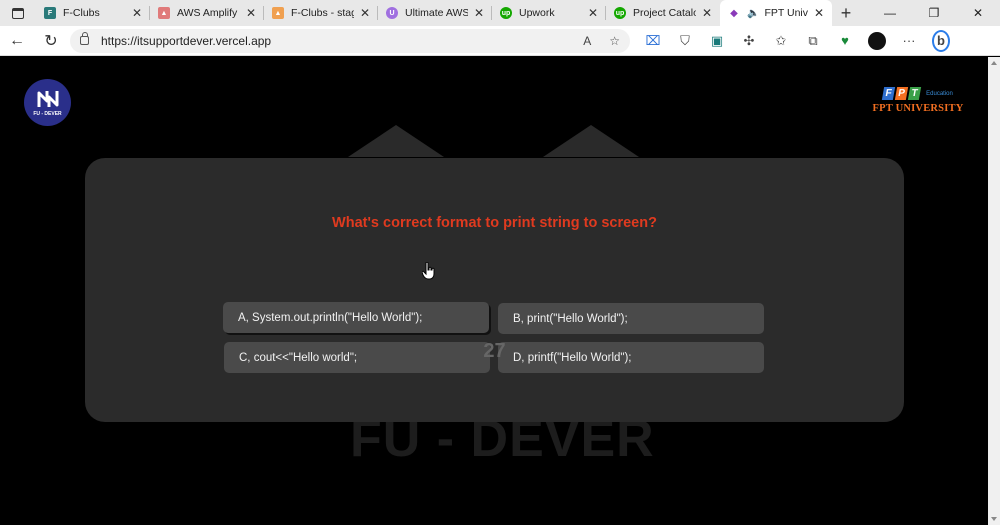 The image size is (1000, 525). Describe the element at coordinates (591, 141) in the screenshot. I see `background-roof-right` at that location.